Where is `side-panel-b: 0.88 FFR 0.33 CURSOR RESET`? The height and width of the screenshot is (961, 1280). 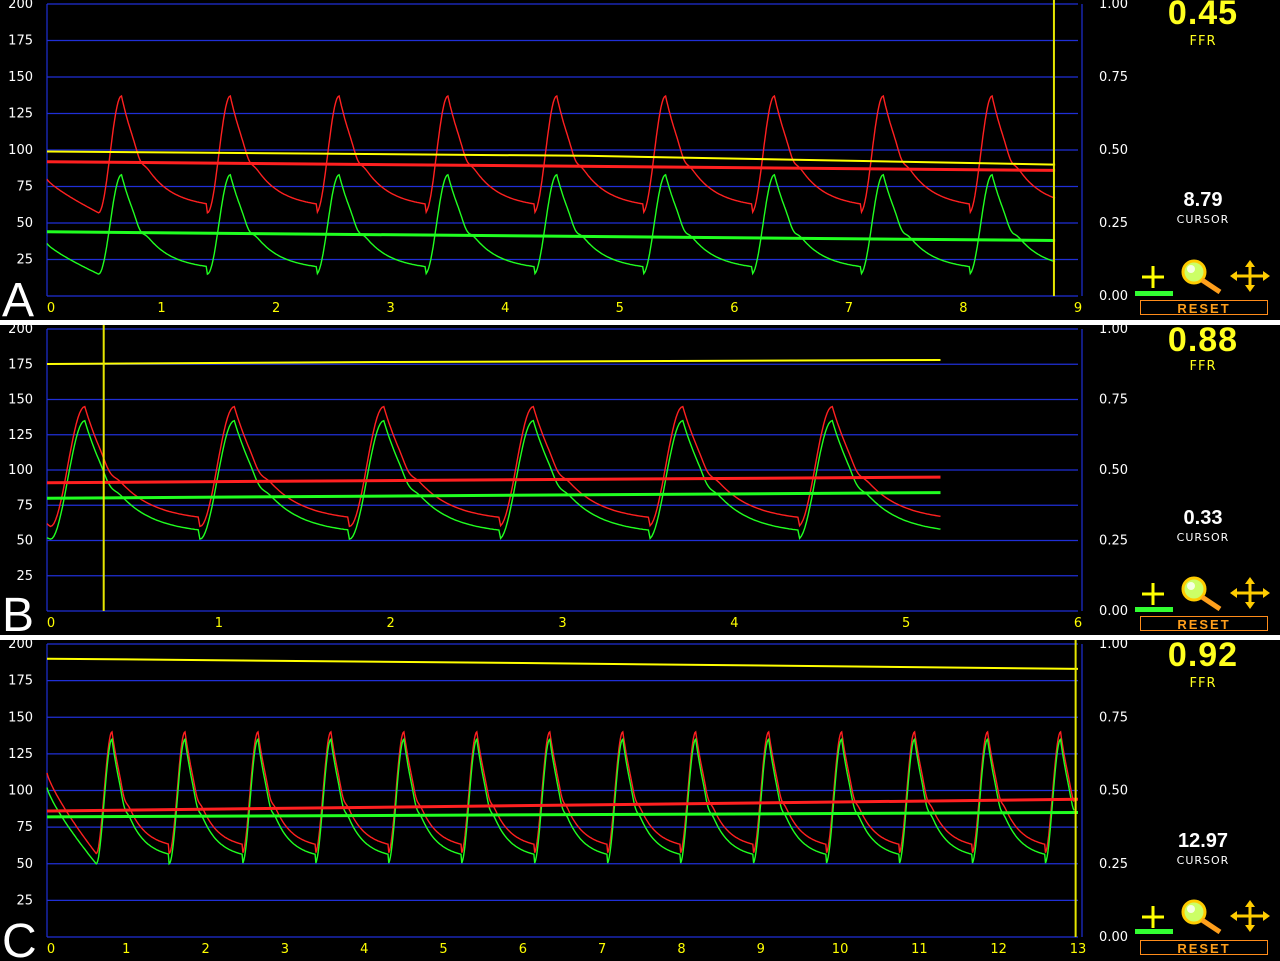 side-panel-b: 0.88 FFR 0.33 CURSOR RESET is located at coordinates (1205, 478).